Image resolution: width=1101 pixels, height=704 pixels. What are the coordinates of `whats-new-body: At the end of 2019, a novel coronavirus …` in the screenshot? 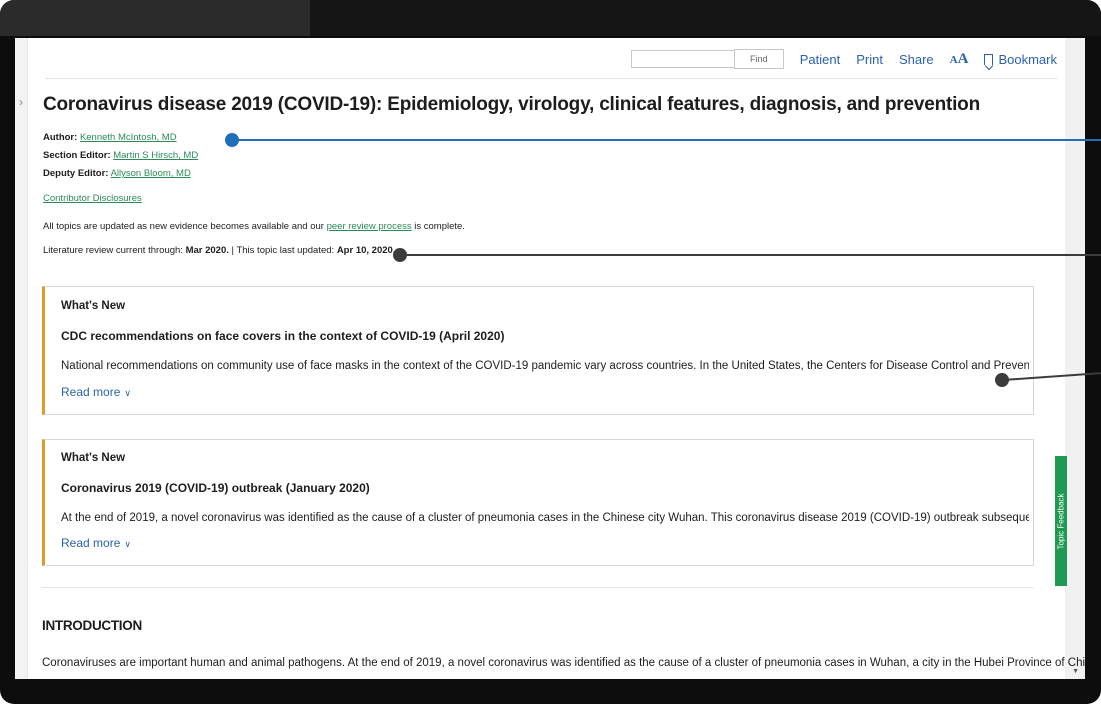 It's located at (545, 518).